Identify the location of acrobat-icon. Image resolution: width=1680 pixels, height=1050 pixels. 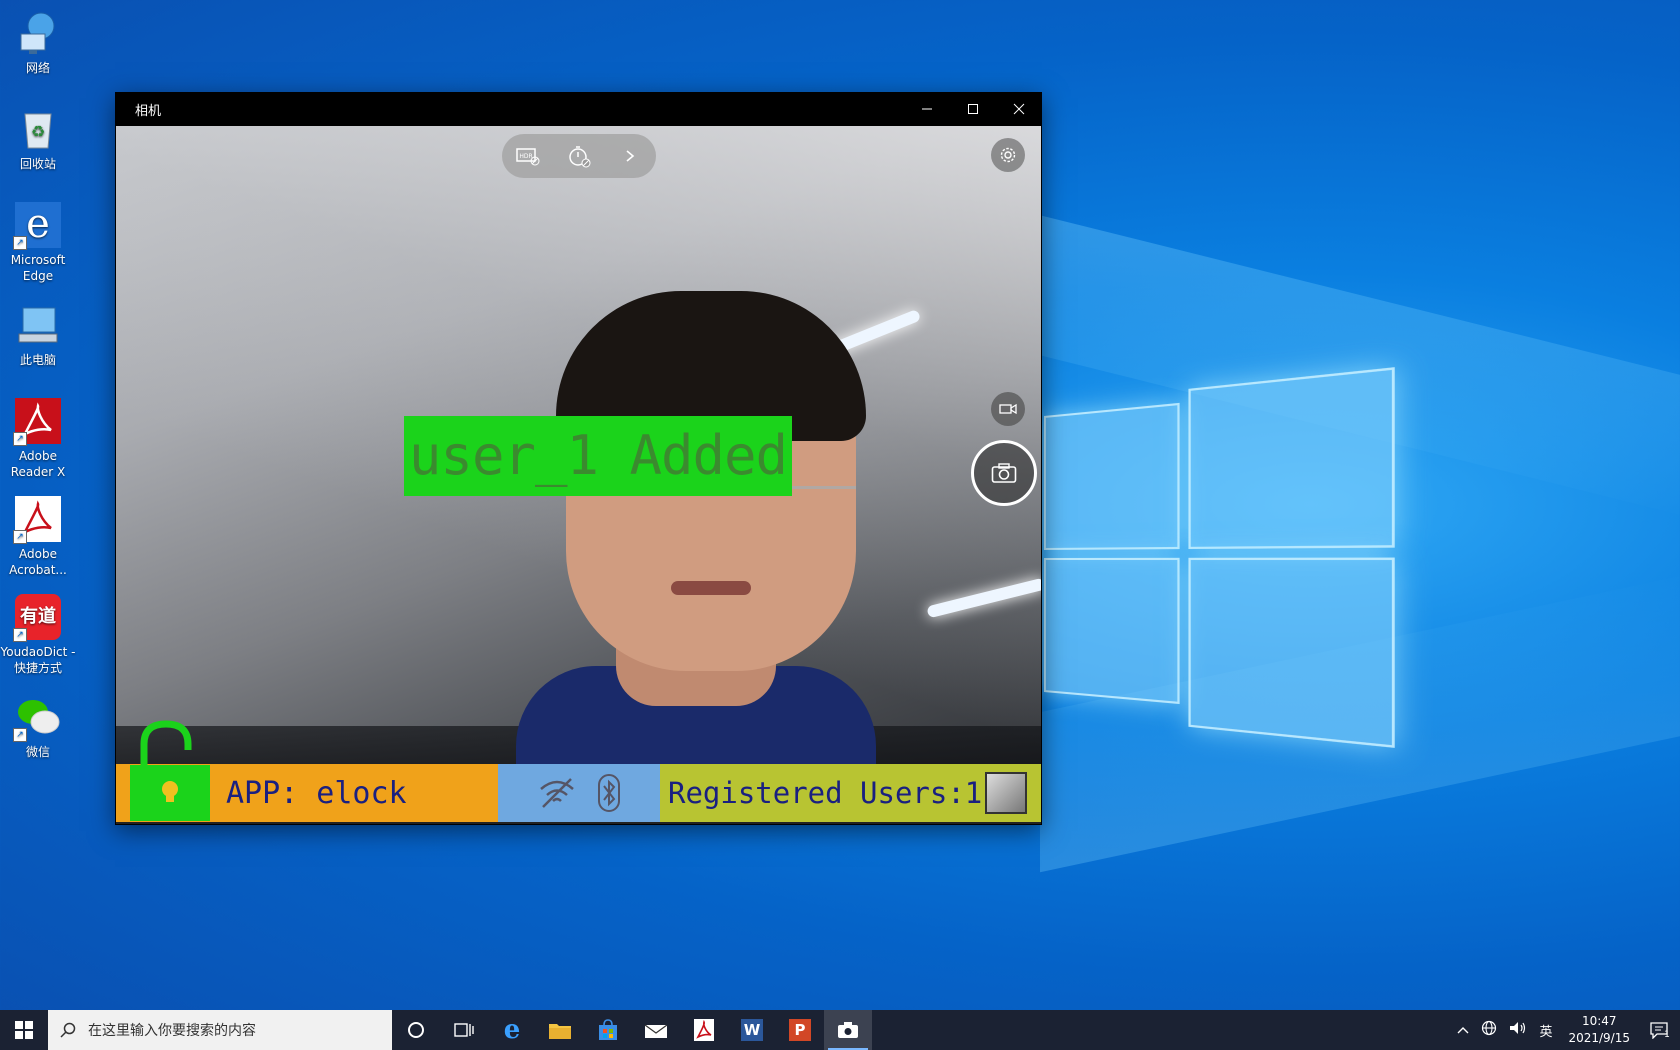
(704, 1030).